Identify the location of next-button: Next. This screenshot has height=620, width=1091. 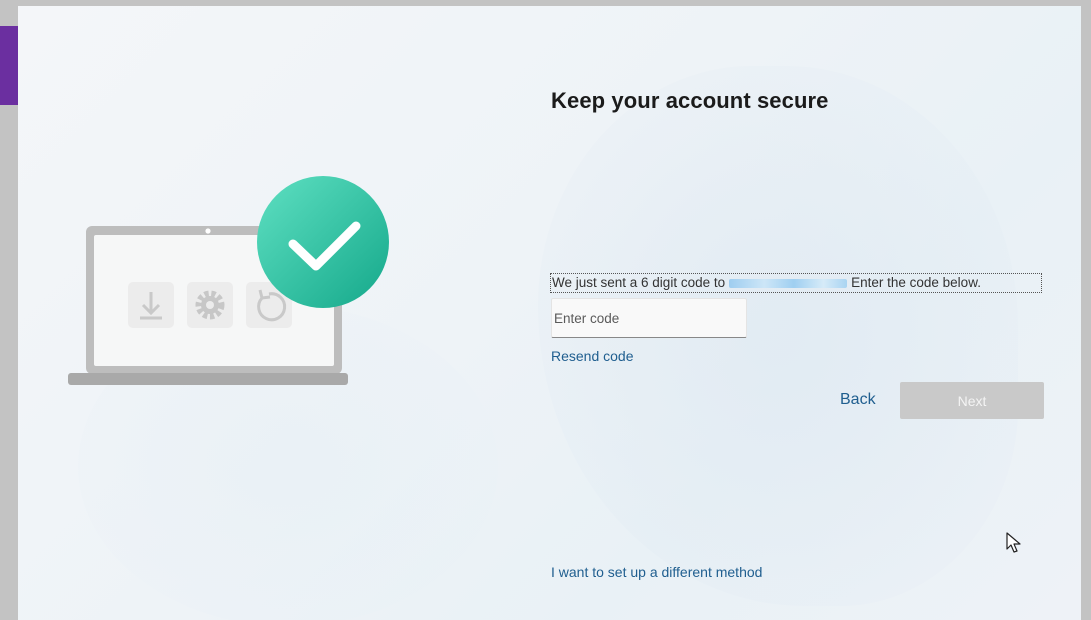
(972, 400).